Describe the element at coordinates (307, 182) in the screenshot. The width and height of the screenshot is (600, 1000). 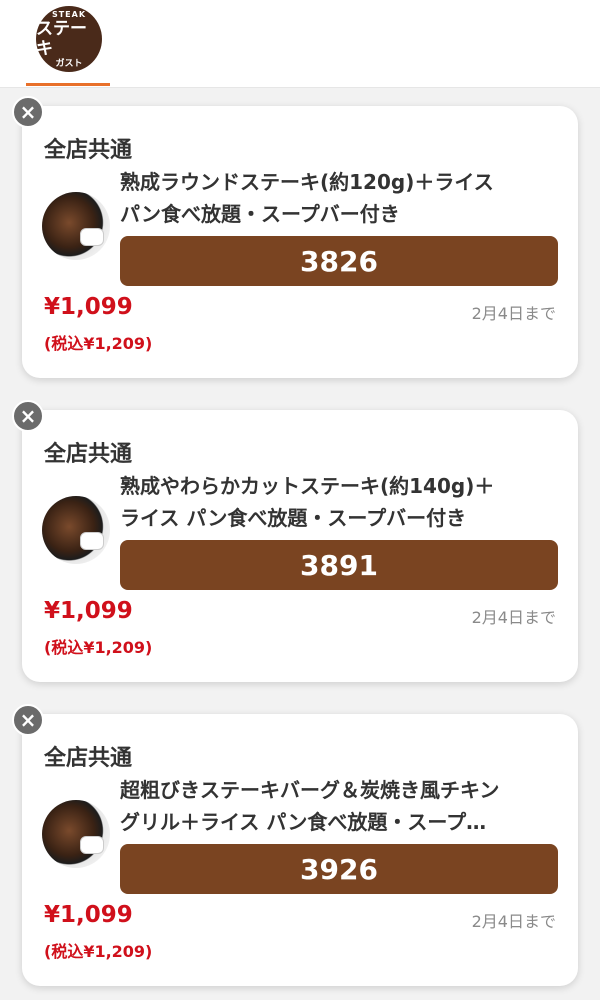
I see `coupon-title-line: 熟成ラウンドステーキ(約120g)＋ライス` at that location.